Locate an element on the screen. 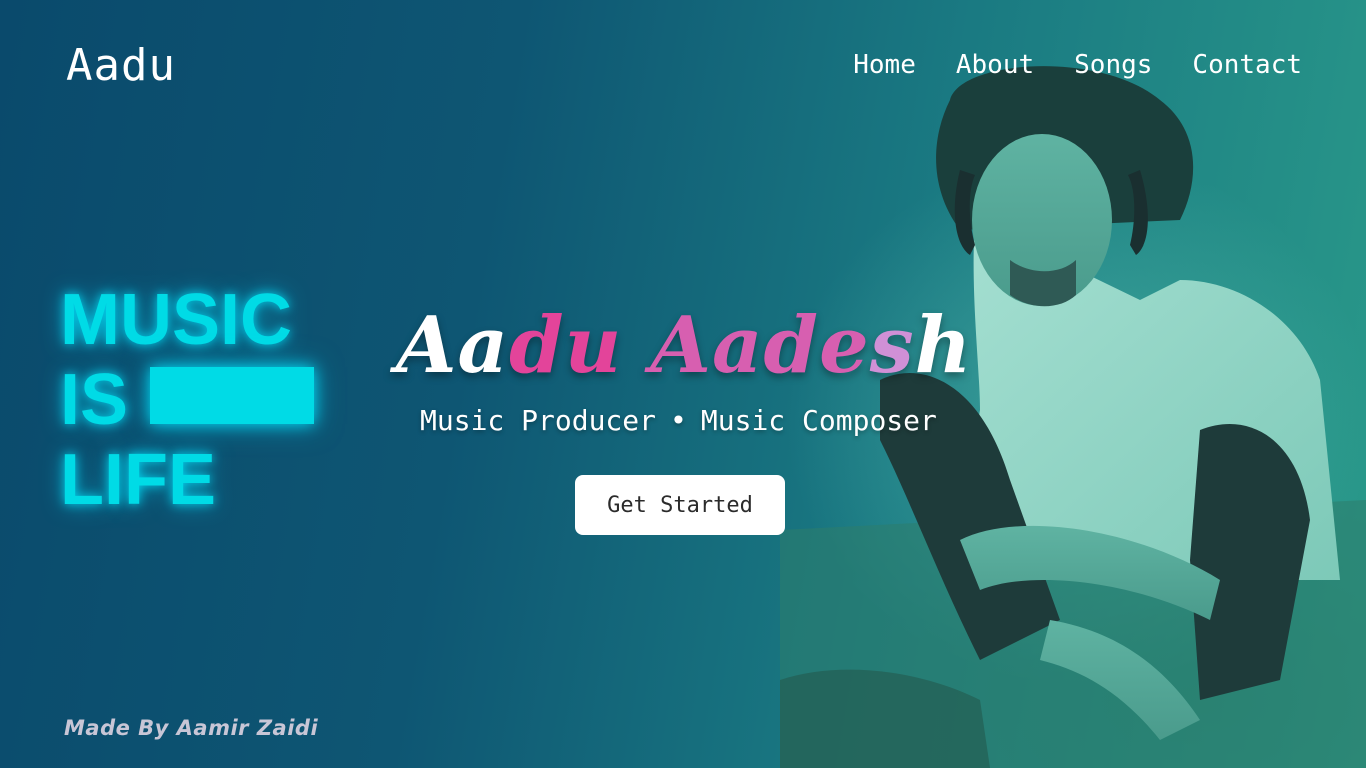 The width and height of the screenshot is (1366, 768). hero-subtitle: Music Producer • Music Composer is located at coordinates (678, 420).